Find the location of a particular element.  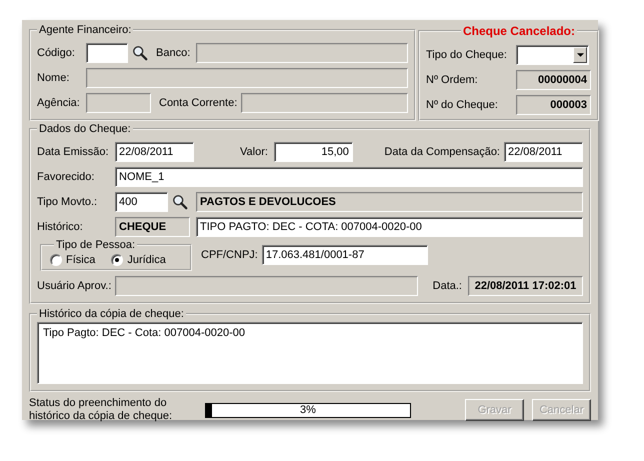

field-label: Agência: is located at coordinates (59, 102).